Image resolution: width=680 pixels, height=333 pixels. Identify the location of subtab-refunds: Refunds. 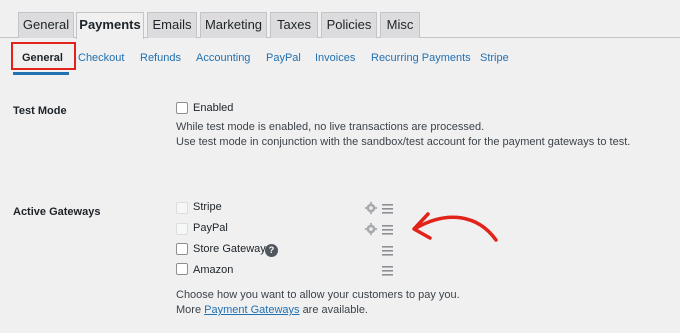
(160, 58).